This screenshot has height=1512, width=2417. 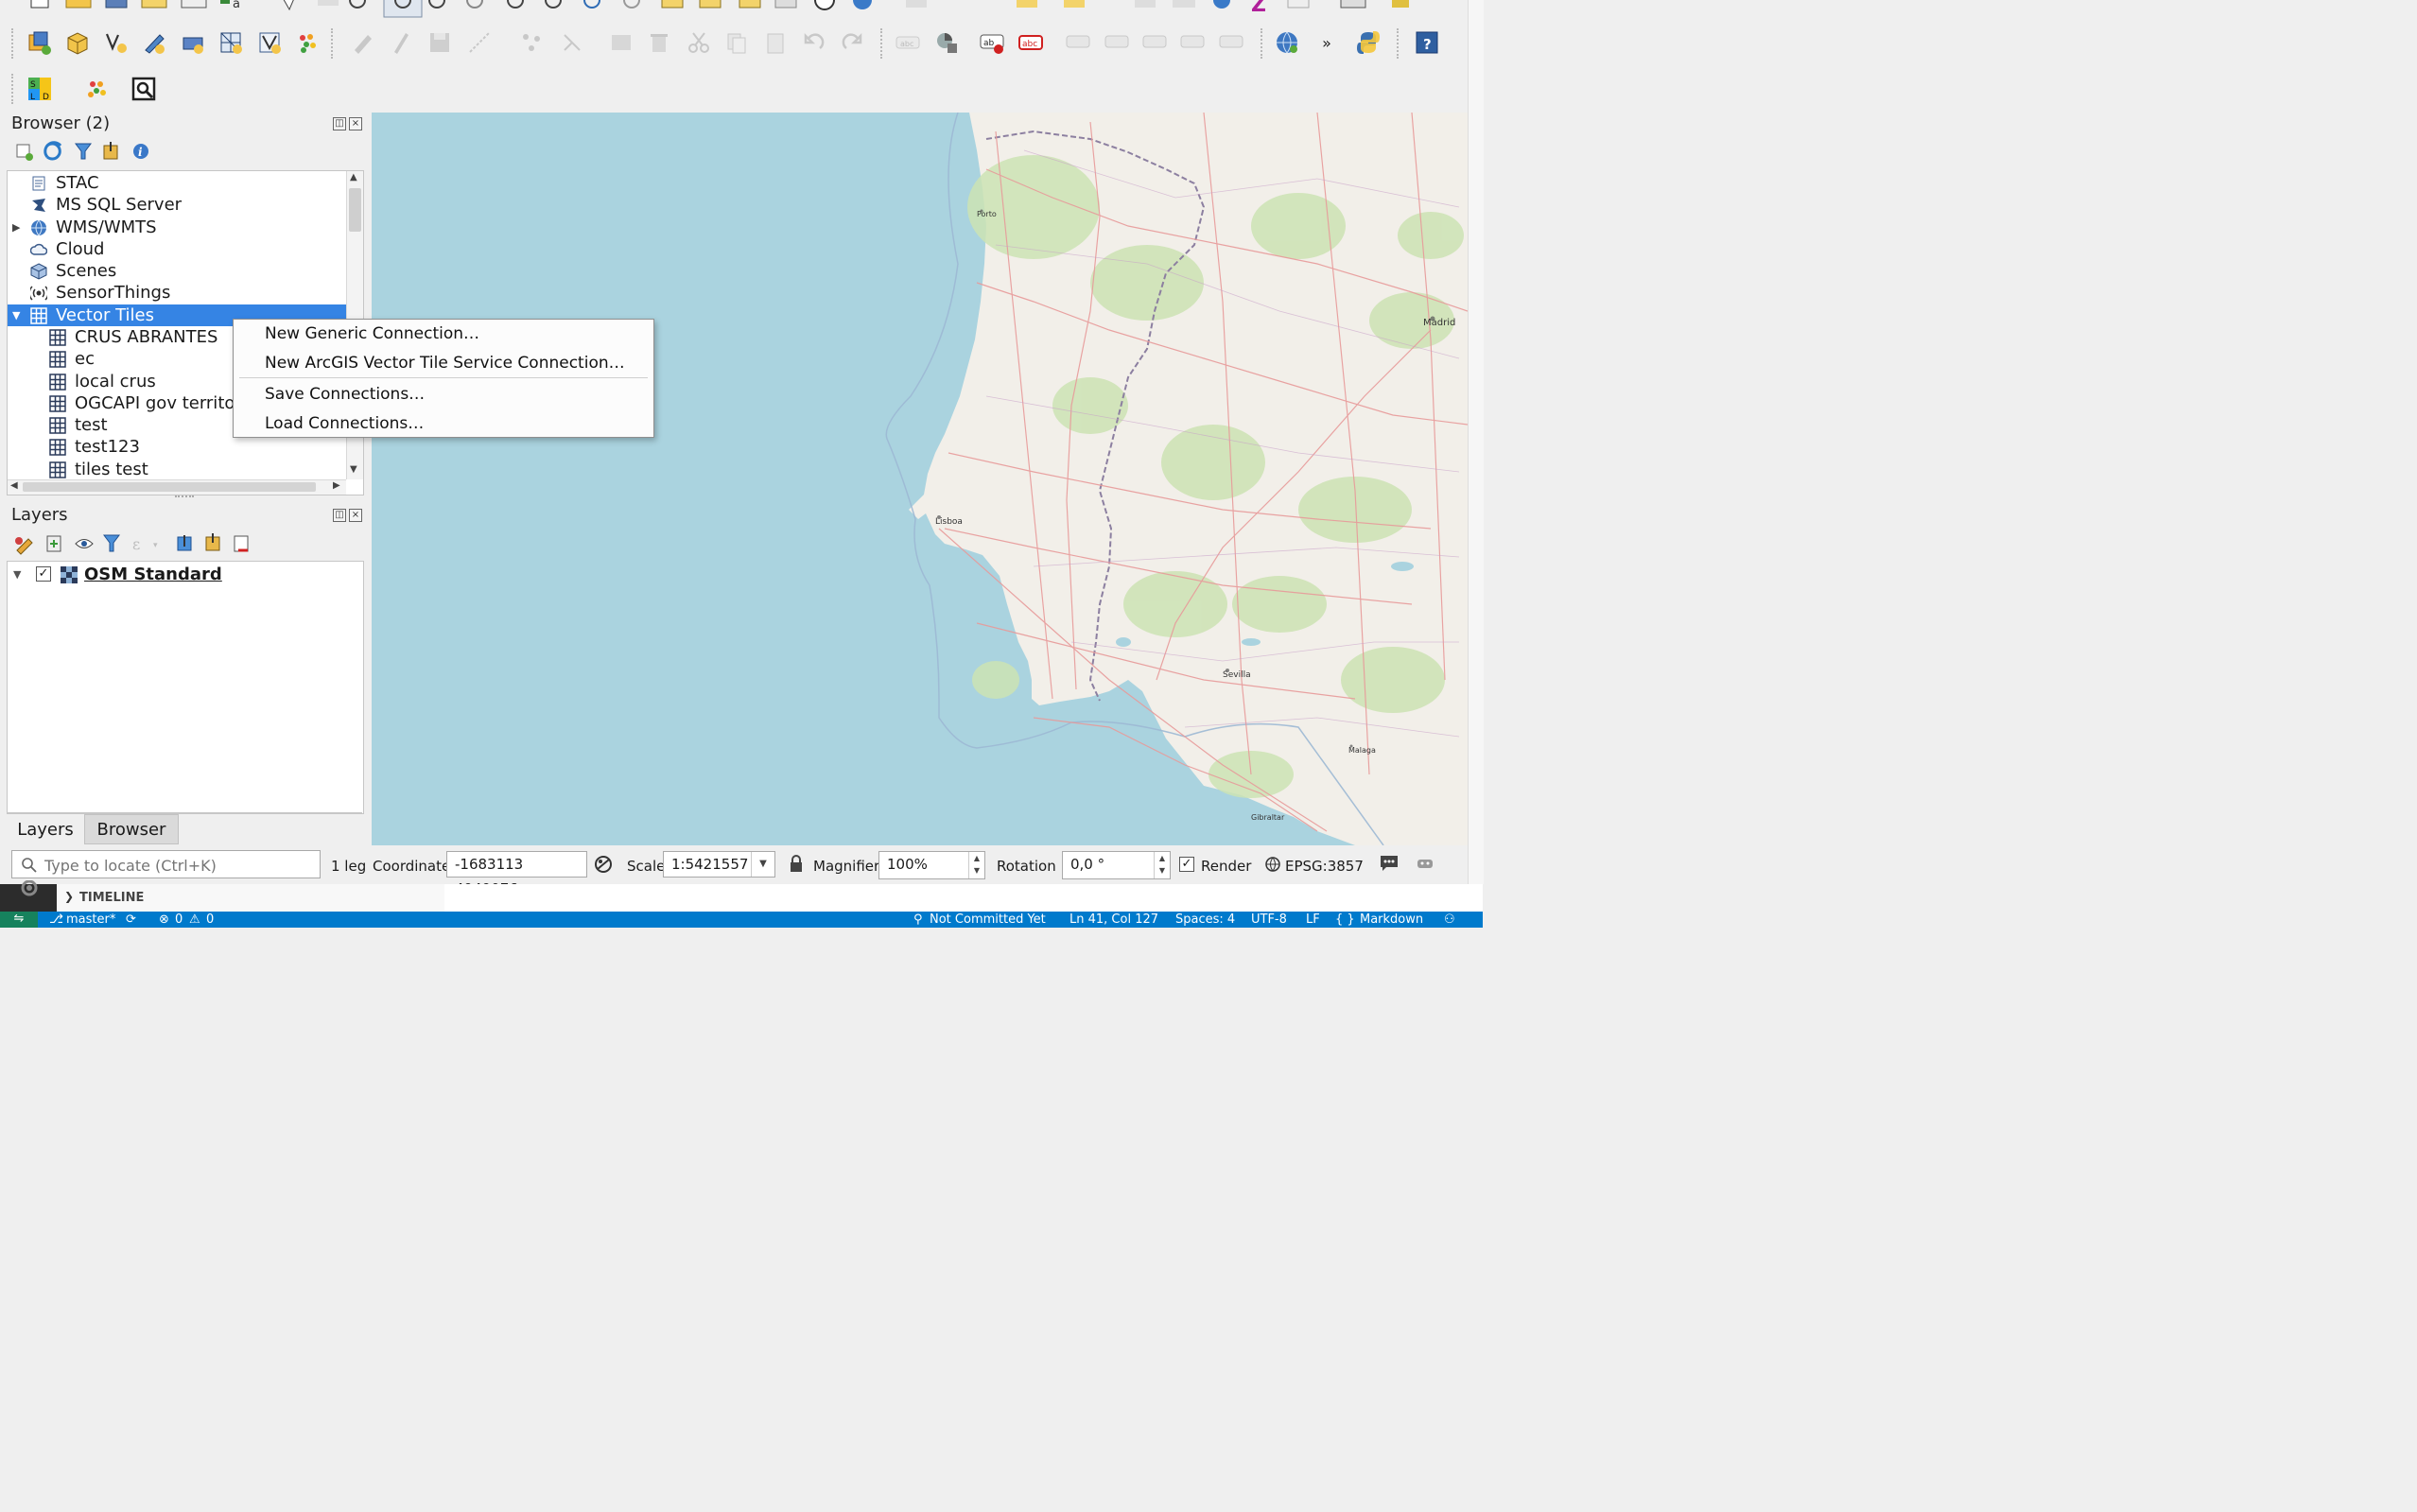 I want to click on add-group-icon, so click(x=53, y=543).